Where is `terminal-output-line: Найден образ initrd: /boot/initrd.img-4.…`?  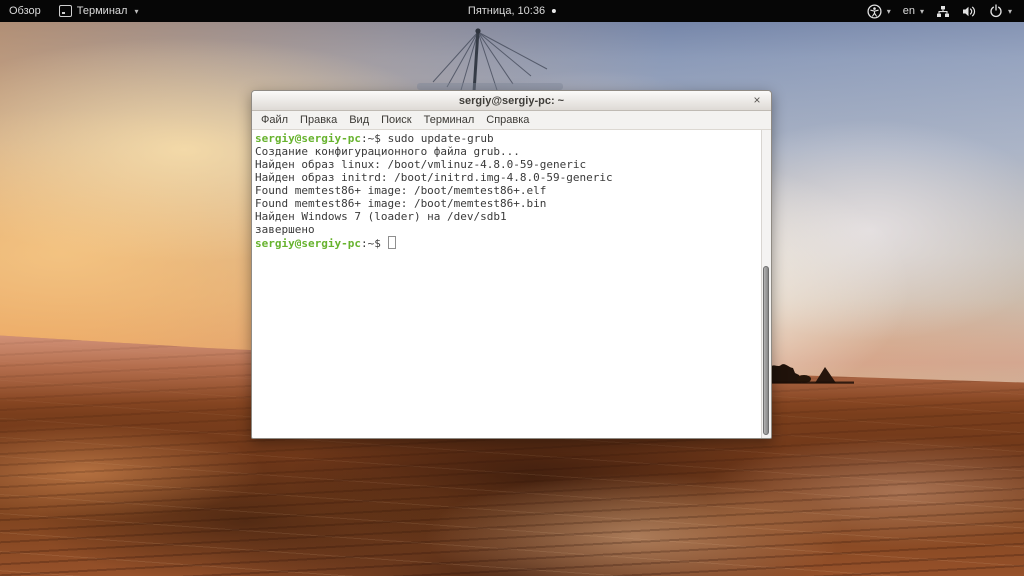 terminal-output-line: Найден образ initrd: /boot/initrd.img-4.… is located at coordinates (434, 177).